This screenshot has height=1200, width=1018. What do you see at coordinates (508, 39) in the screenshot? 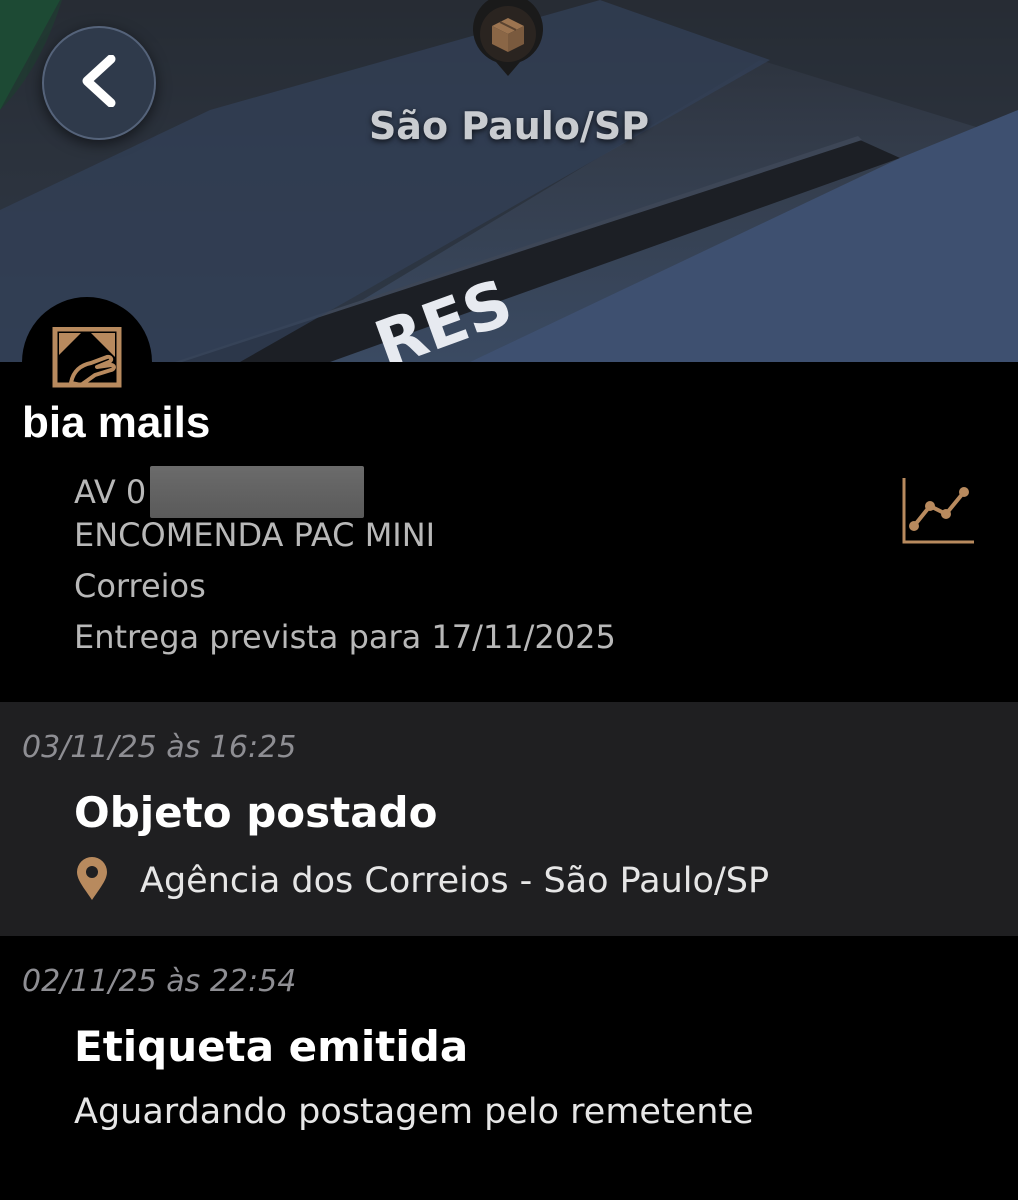
I see `package-pin-icon` at bounding box center [508, 39].